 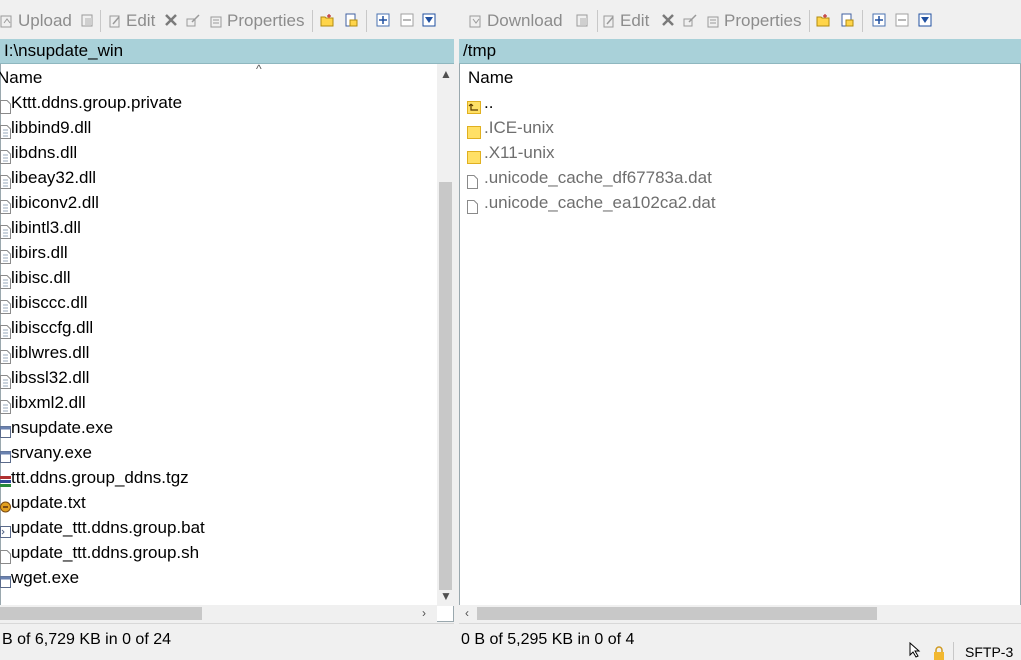 What do you see at coordinates (474, 130) in the screenshot?
I see `folder-icon` at bounding box center [474, 130].